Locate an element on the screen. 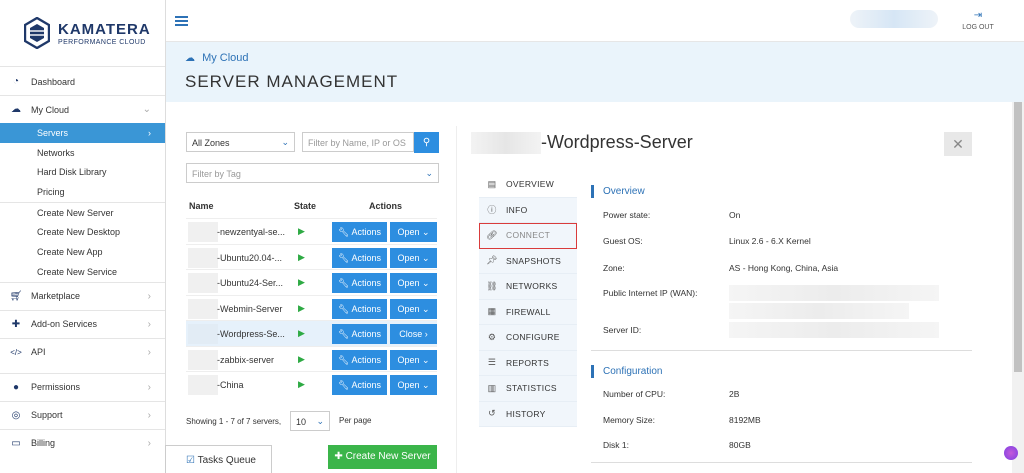 This screenshot has width=1024, height=473. sidebar-subitem-servers: Servers › is located at coordinates (82, 133).